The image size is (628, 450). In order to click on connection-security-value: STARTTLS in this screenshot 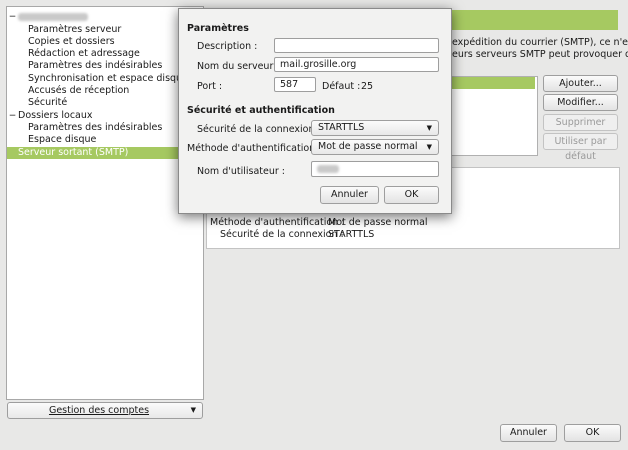, I will do `click(341, 127)`.